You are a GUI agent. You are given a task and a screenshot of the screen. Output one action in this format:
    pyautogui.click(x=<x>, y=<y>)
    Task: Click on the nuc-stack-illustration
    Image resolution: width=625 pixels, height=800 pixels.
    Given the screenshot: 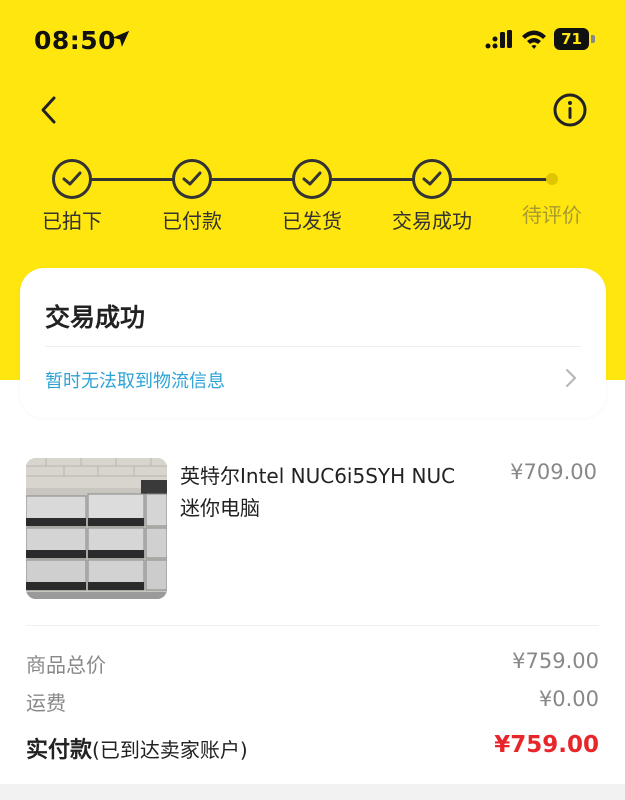 What is the action you would take?
    pyautogui.click(x=96, y=528)
    